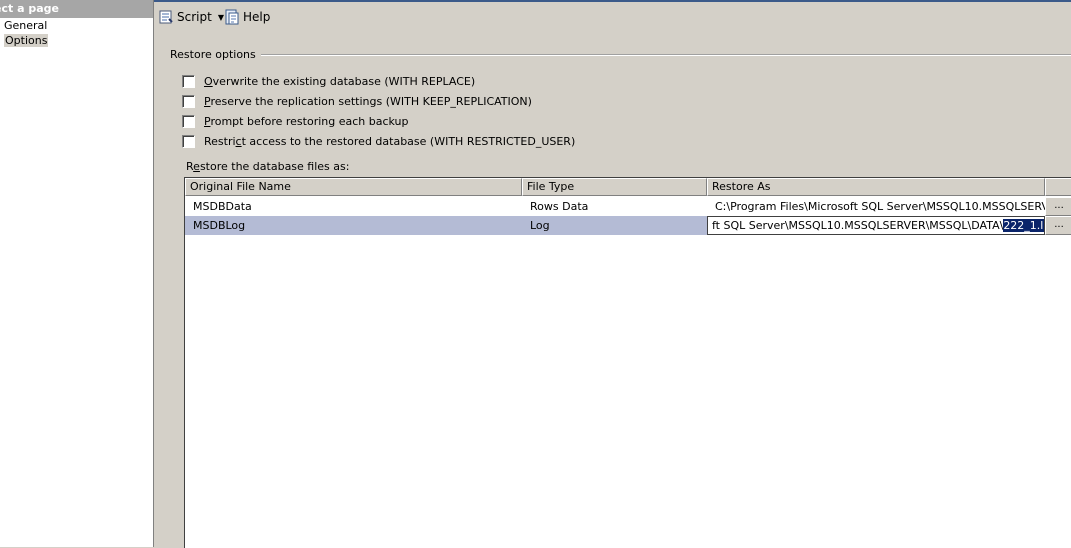 The width and height of the screenshot is (1071, 548). What do you see at coordinates (1023, 225) in the screenshot?
I see `selected-text: 222_1.ldf` at bounding box center [1023, 225].